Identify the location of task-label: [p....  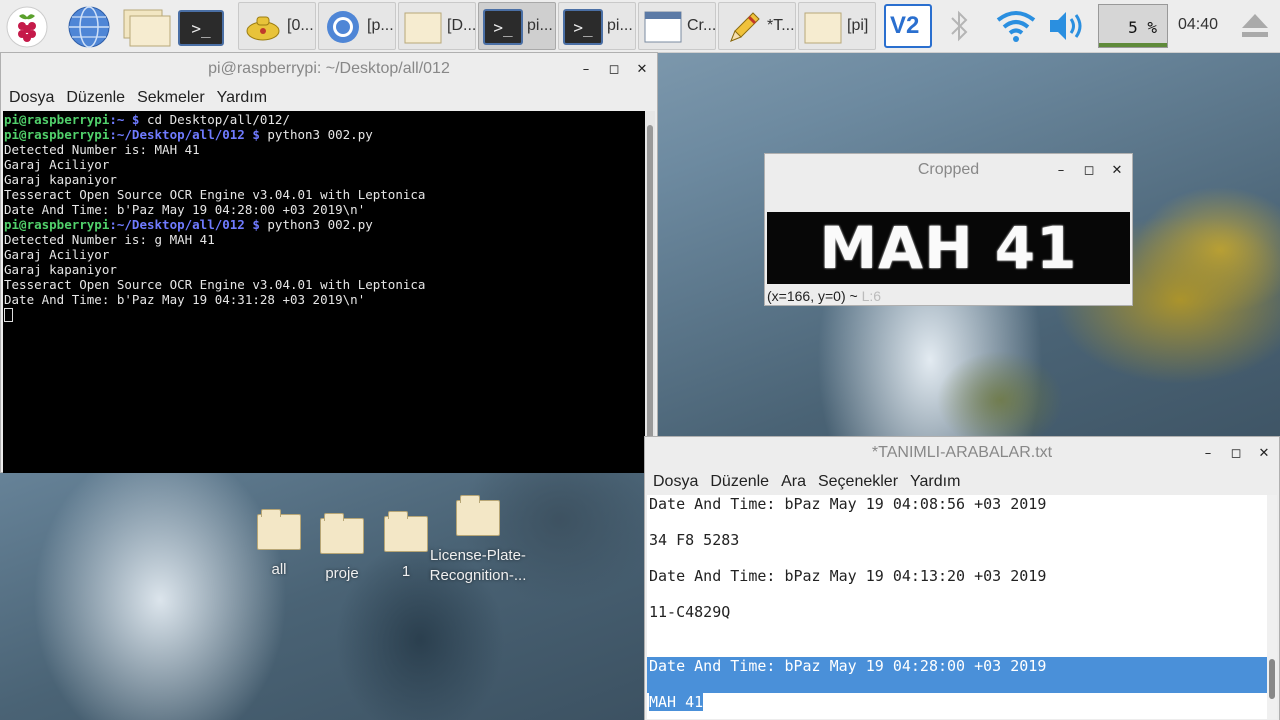
(380, 25).